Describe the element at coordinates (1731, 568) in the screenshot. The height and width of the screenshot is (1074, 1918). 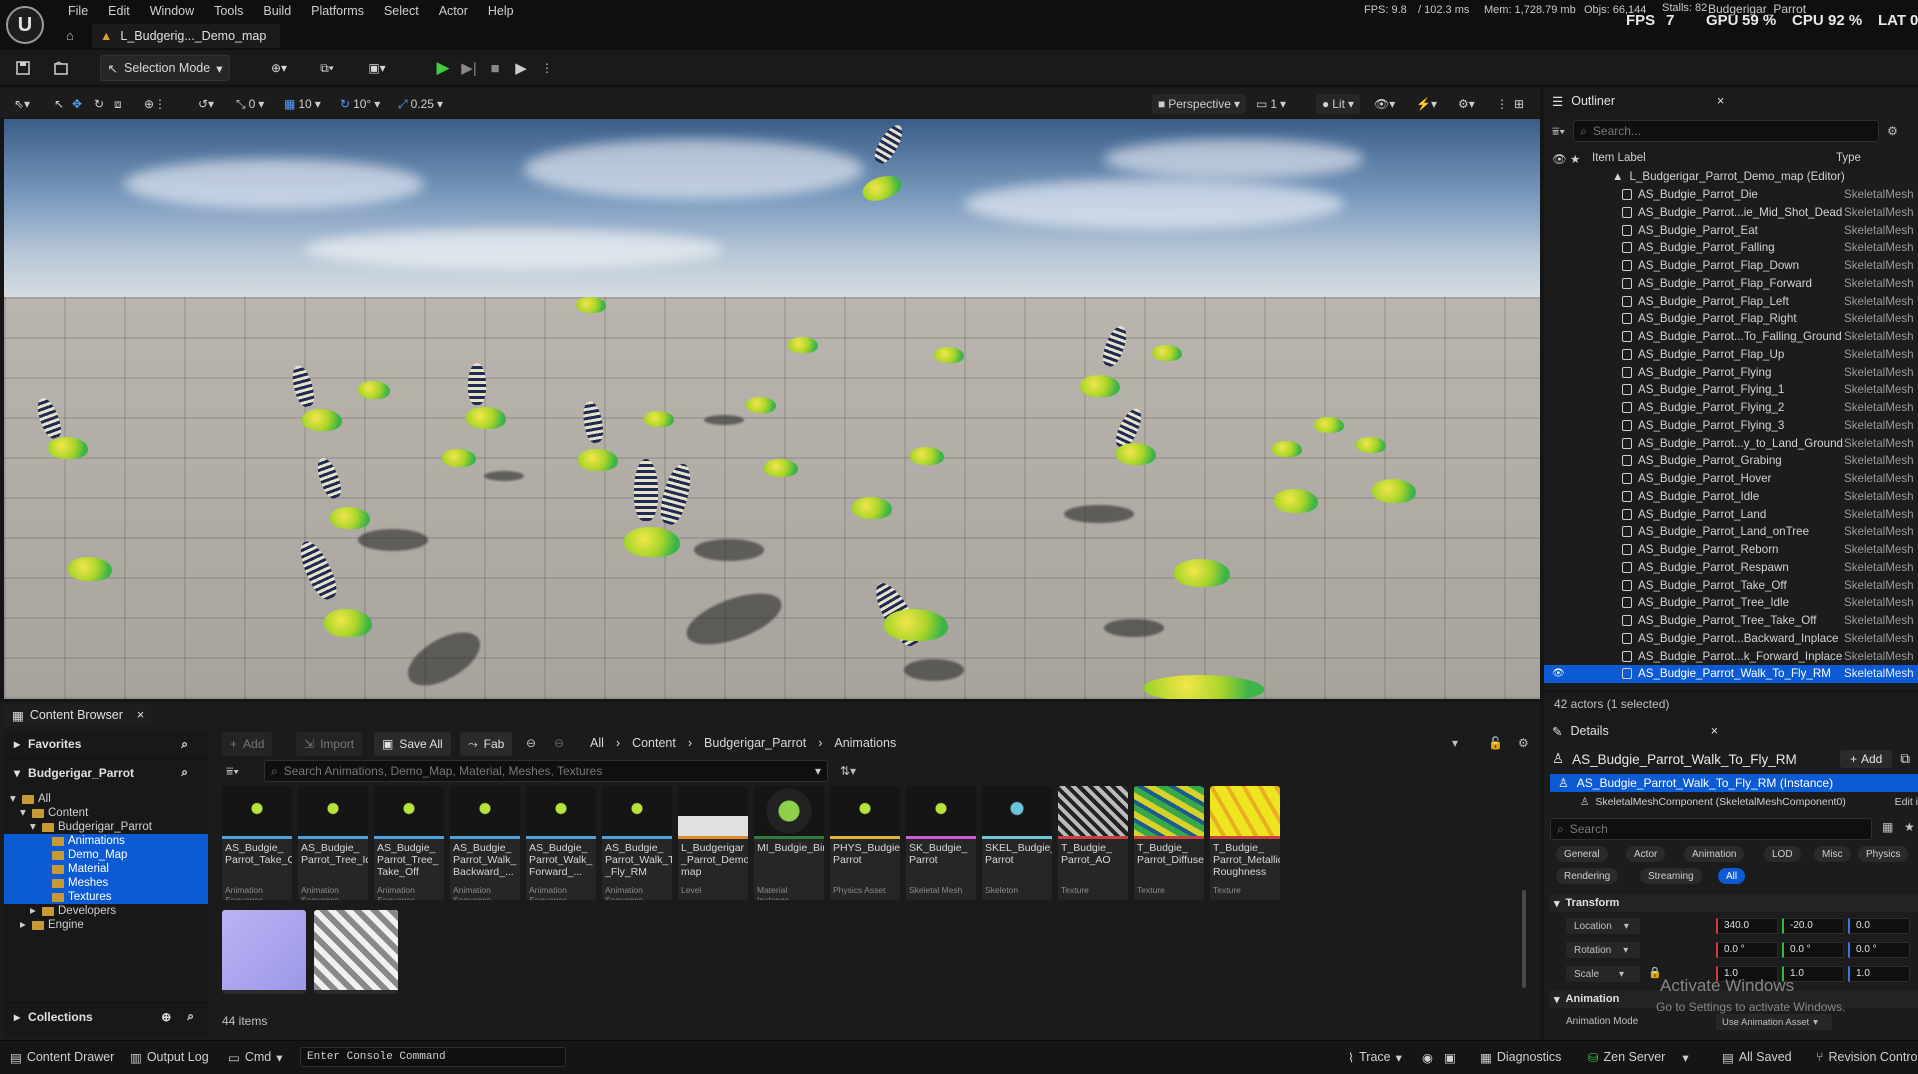
I see `outliner-row: AS_Budgie_Parrot_Respawn SkeletalMesh` at that location.